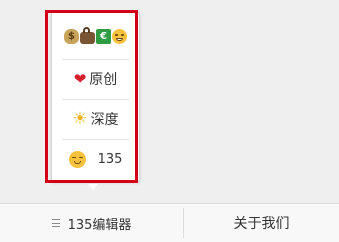 The image size is (339, 242). Describe the element at coordinates (103, 36) in the screenshot. I see `euro-bill-icon` at that location.